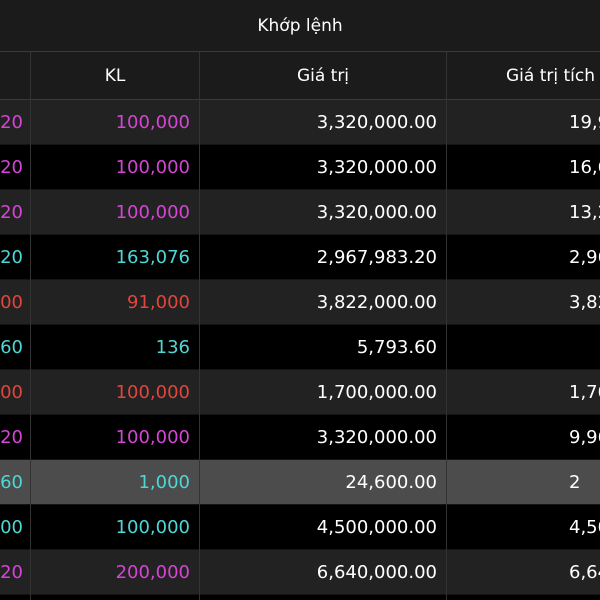 The height and width of the screenshot is (600, 600). I want to click on table-row: 20 100,000 3,320,000.00 16,60, so click(300, 167).